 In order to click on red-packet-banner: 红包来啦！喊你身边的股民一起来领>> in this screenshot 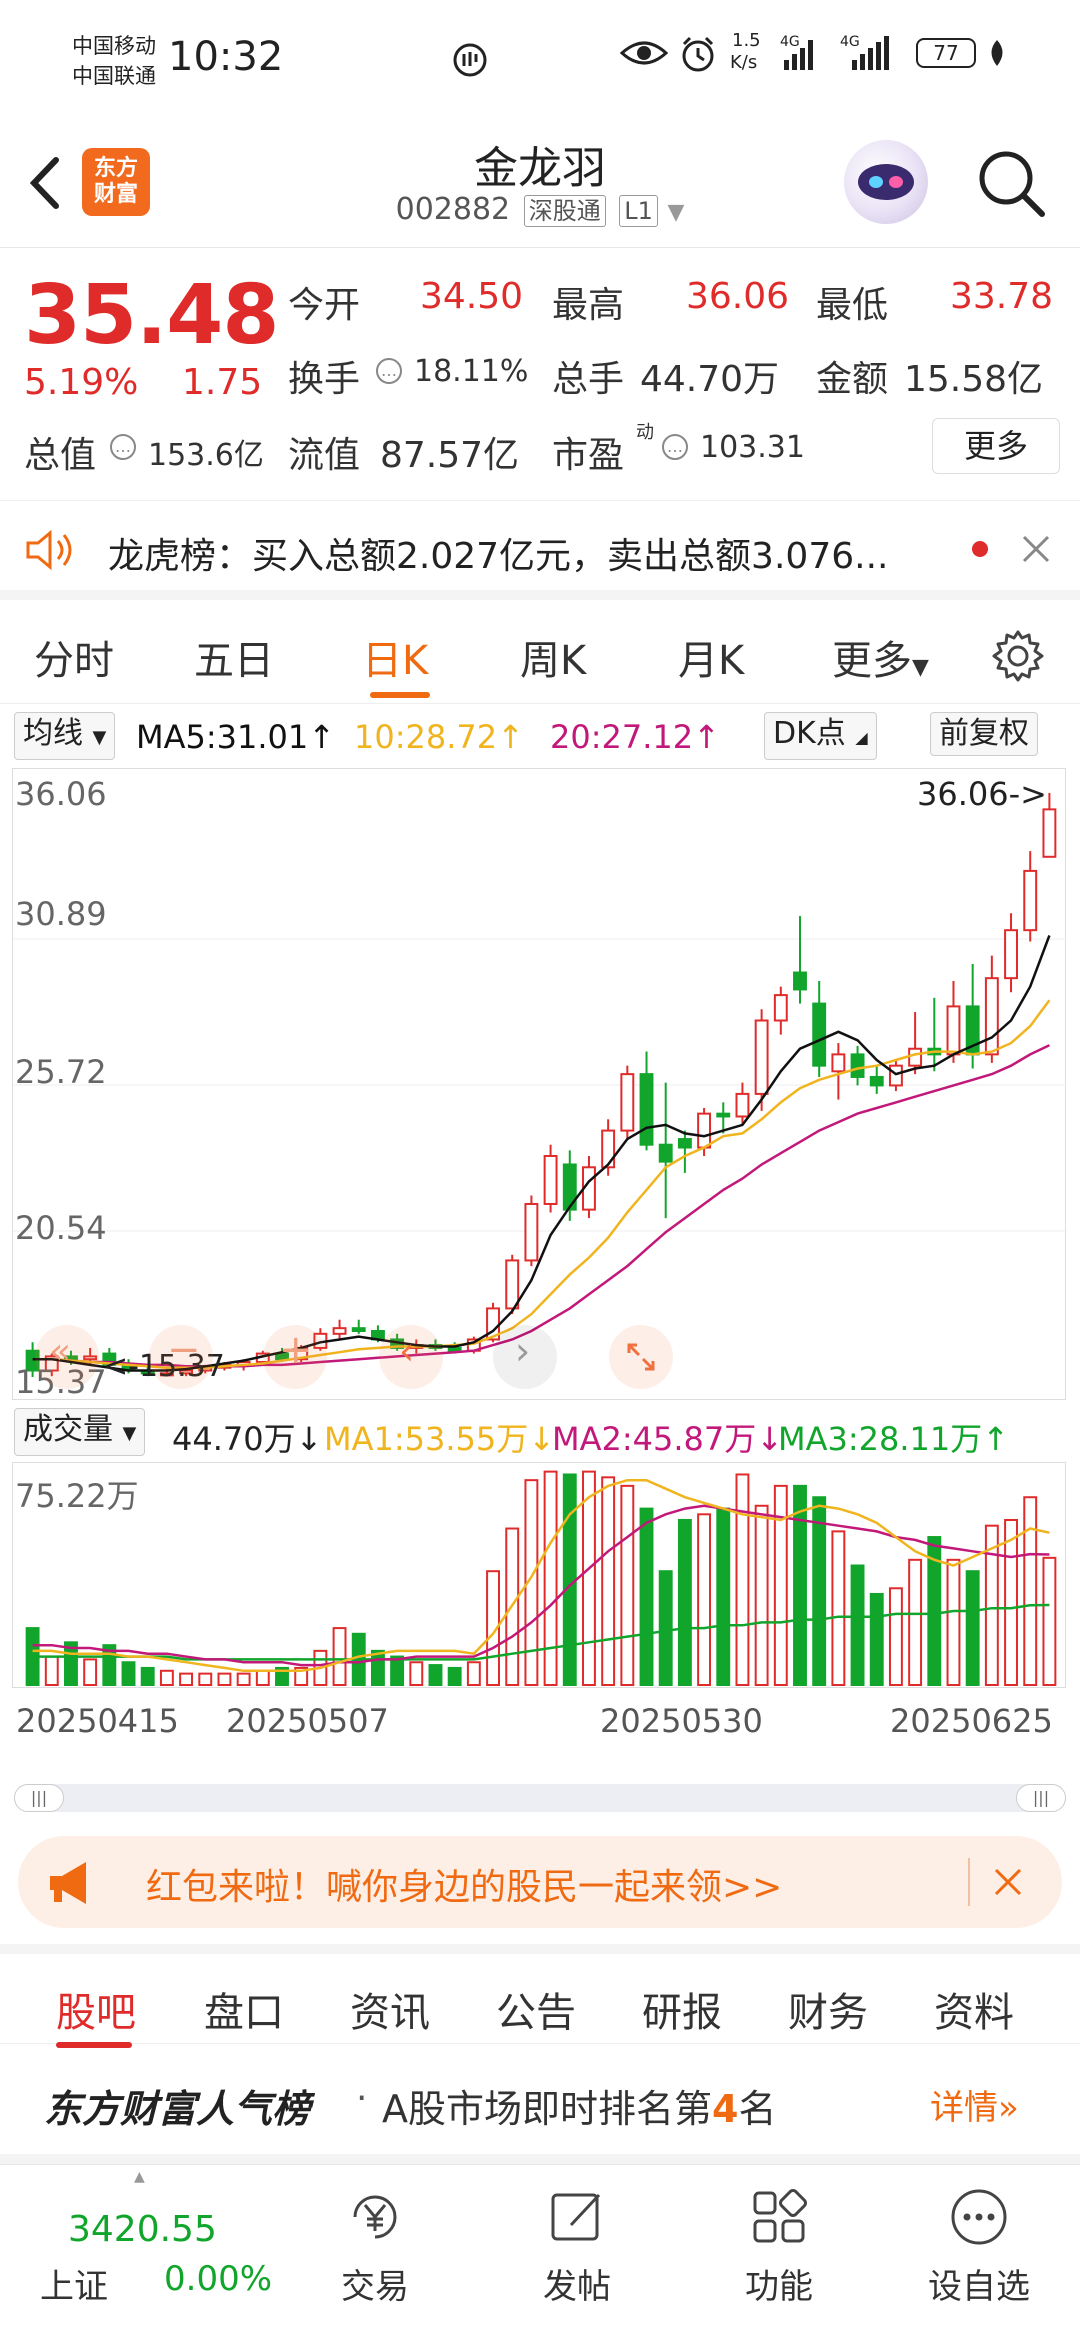, I will do `click(540, 1882)`.